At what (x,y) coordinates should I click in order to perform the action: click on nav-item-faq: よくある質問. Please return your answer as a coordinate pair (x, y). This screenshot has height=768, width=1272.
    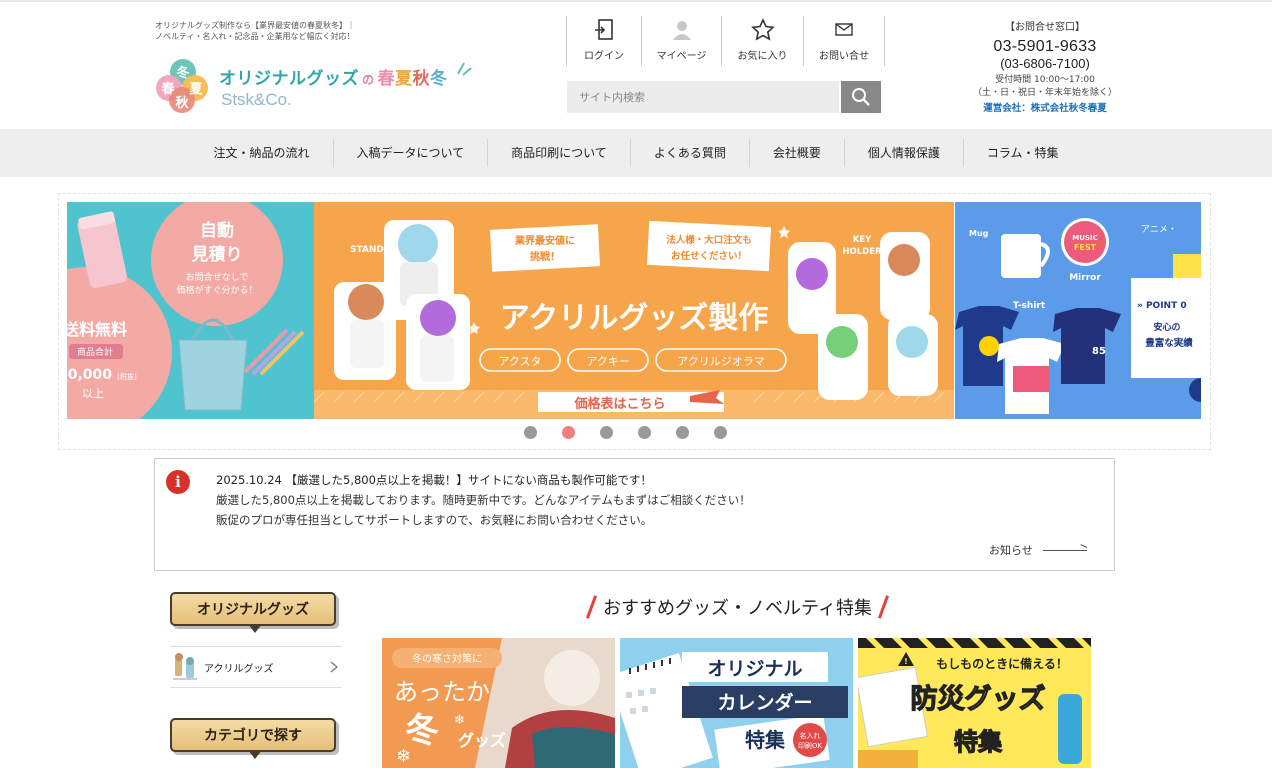
    Looking at the image, I should click on (690, 153).